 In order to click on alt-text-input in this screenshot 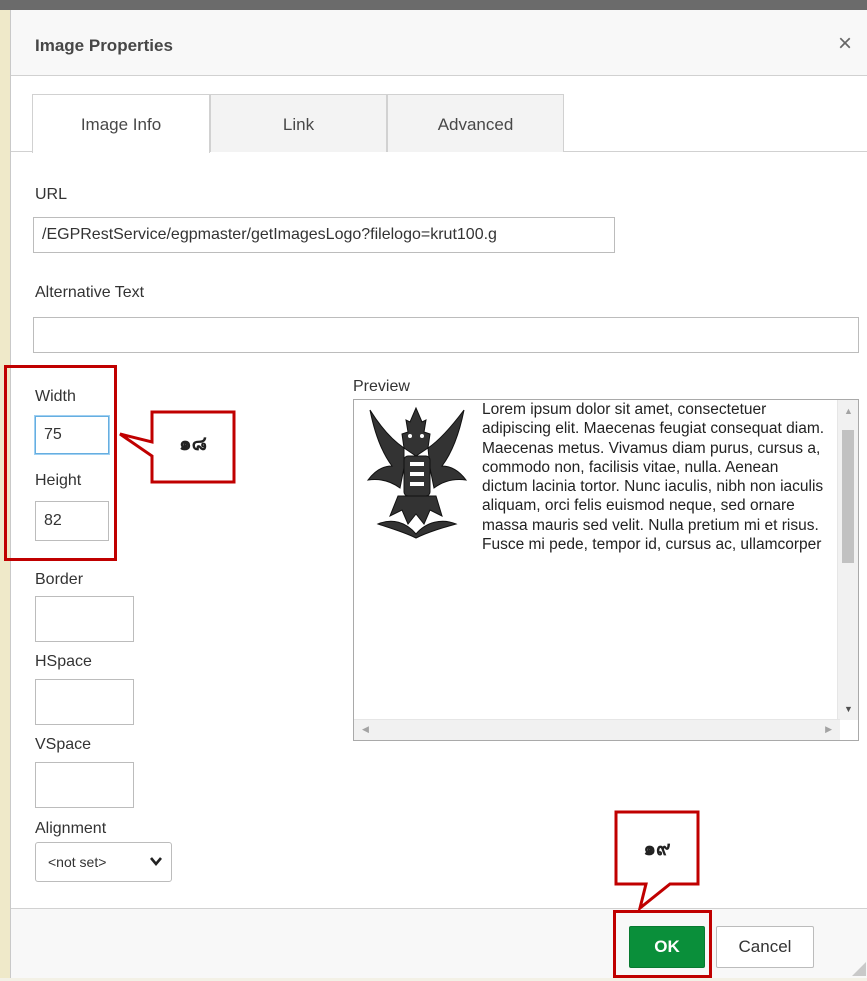, I will do `click(446, 335)`.